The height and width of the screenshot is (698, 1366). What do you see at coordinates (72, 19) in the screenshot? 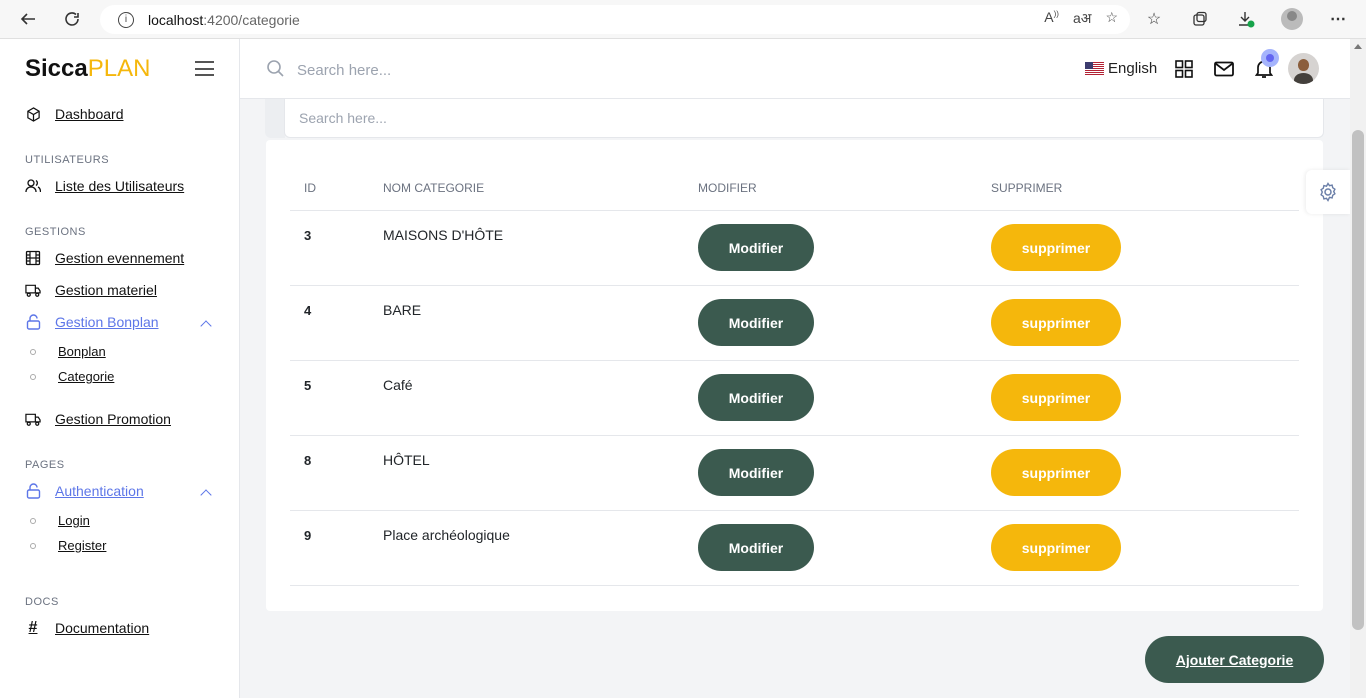
I see `refresh-icon` at bounding box center [72, 19].